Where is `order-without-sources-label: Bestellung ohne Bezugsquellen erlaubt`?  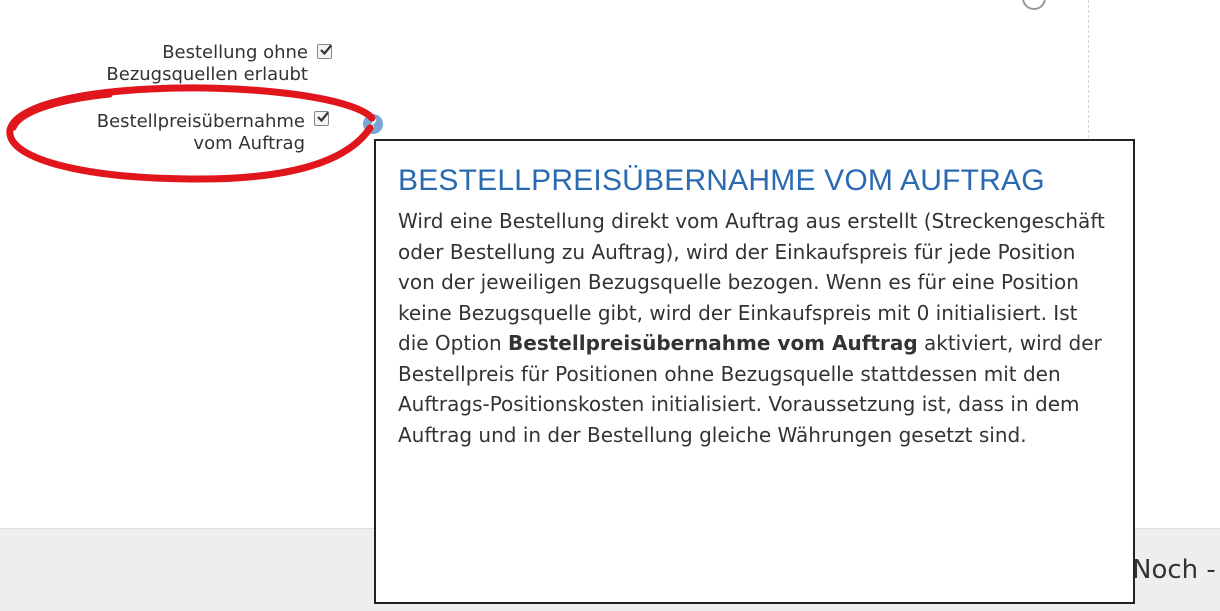 order-without-sources-label: Bestellung ohne Bezugsquellen erlaubt is located at coordinates (154, 64).